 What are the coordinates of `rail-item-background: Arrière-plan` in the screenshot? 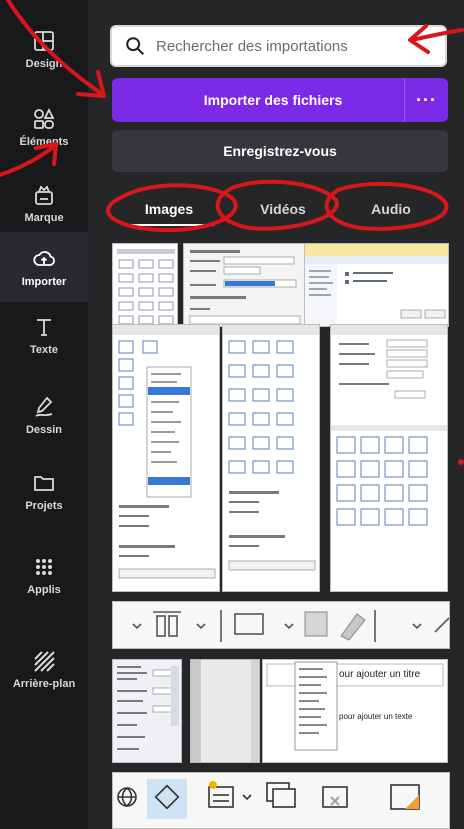 It's located at (44, 669).